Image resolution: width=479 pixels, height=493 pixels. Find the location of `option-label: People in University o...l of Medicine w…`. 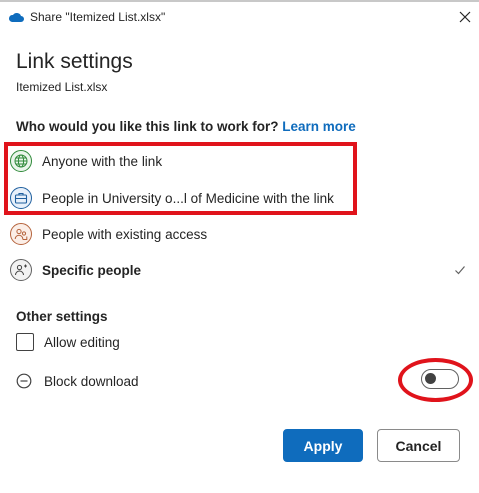

option-label: People in University o...l of Medicine w… is located at coordinates (188, 198).